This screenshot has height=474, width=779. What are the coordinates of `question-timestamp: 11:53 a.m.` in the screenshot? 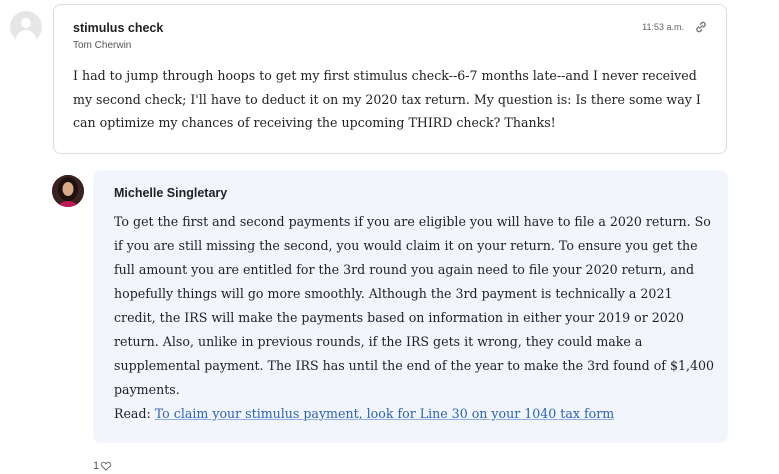 It's located at (663, 27).